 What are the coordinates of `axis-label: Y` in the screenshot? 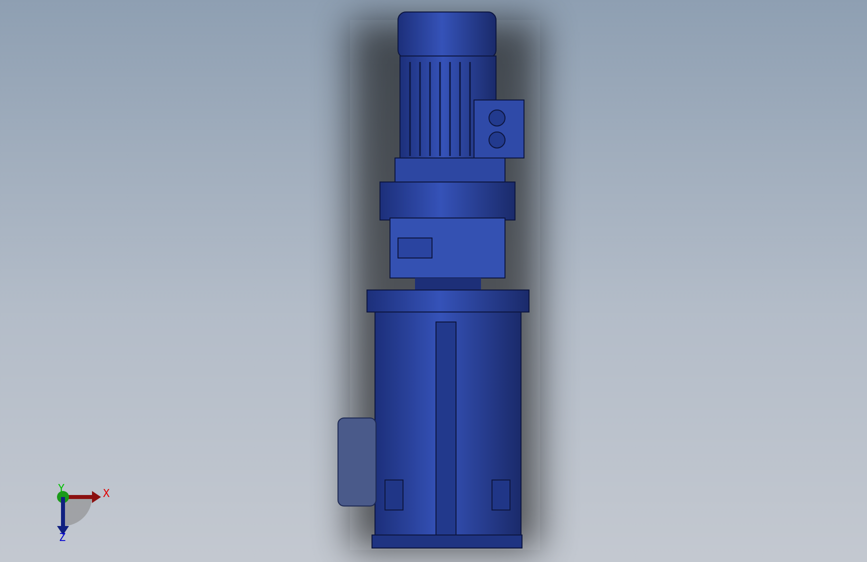 It's located at (61, 488).